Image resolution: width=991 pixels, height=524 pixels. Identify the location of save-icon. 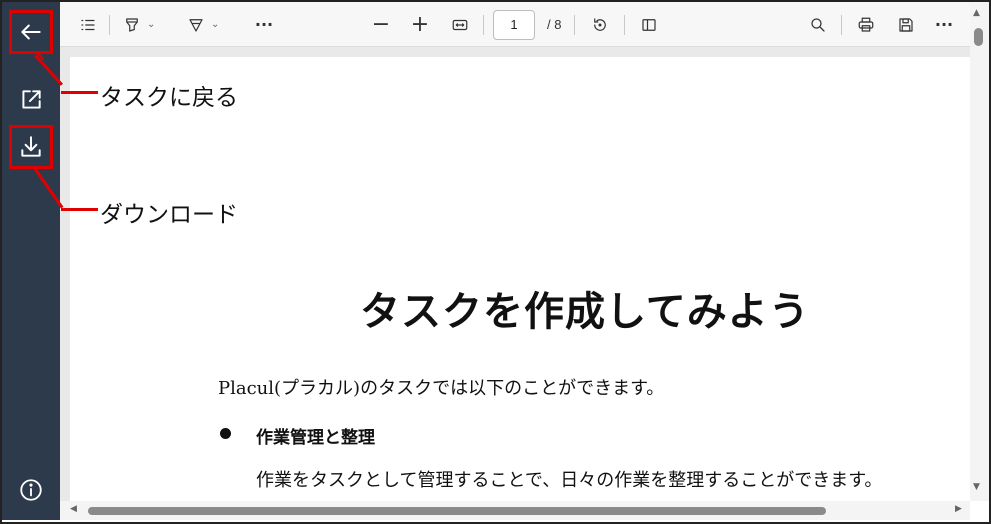
(906, 24).